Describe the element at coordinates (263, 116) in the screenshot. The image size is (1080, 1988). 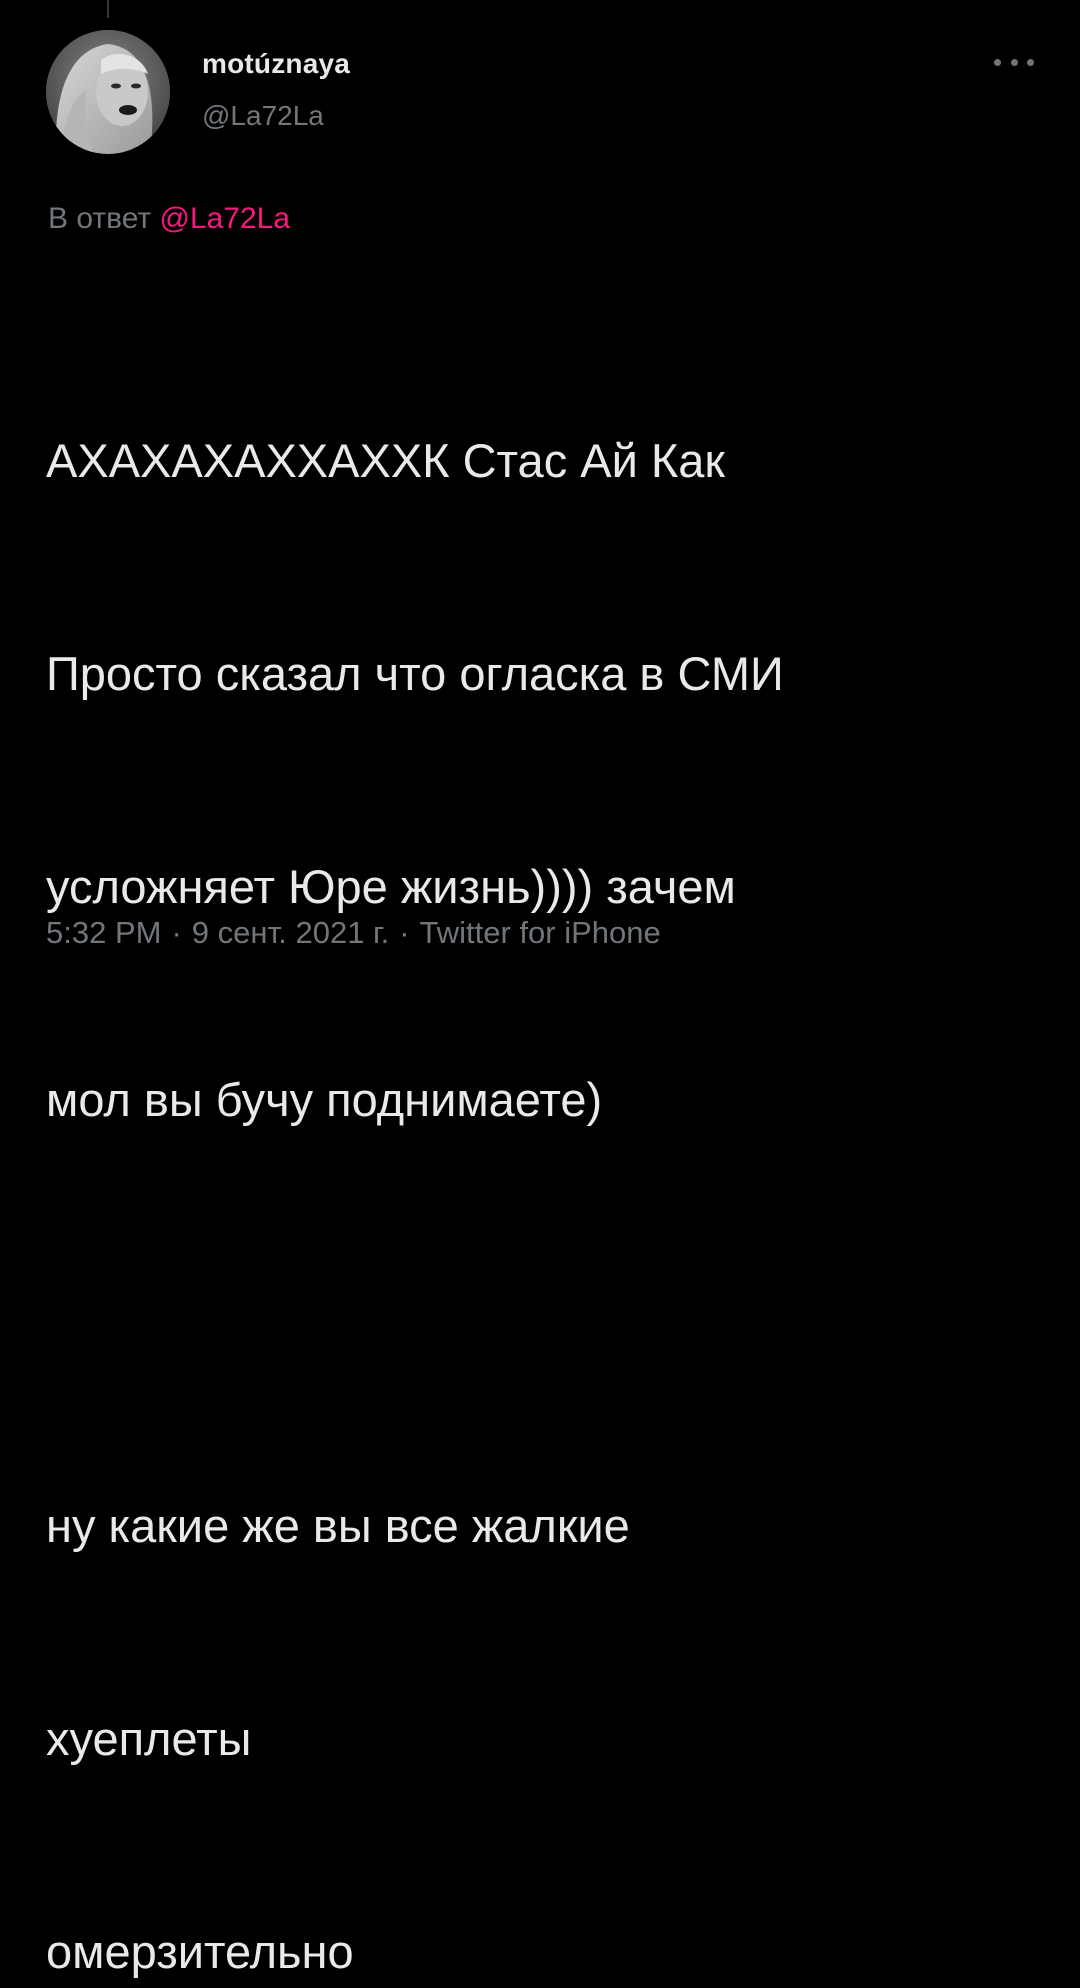
I see `user-handle: @La72La` at that location.